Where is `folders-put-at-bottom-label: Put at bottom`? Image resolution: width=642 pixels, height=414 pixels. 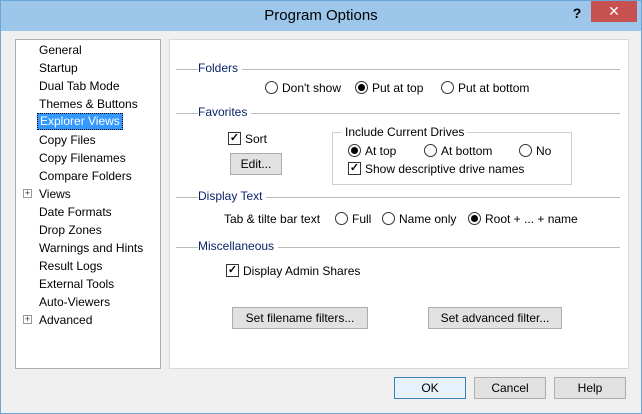
folders-put-at-bottom-label: Put at bottom is located at coordinates (494, 88).